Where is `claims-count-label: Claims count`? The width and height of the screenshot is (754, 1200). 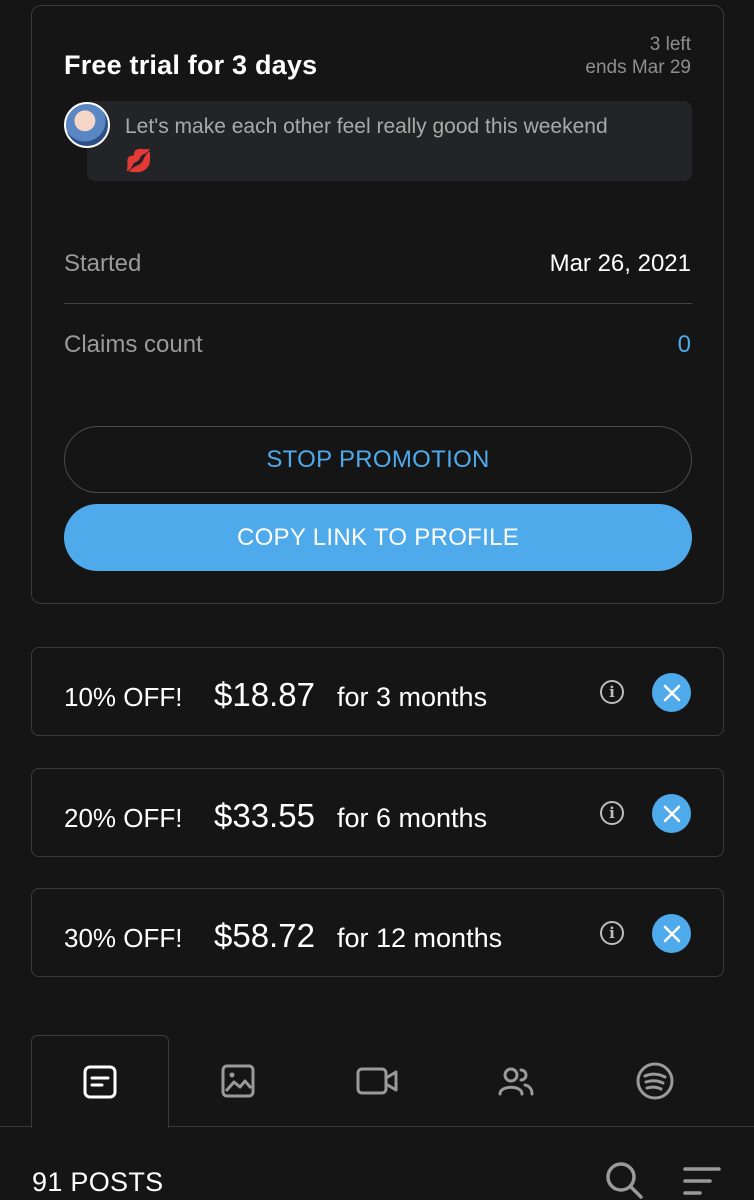
claims-count-label: Claims count is located at coordinates (133, 344).